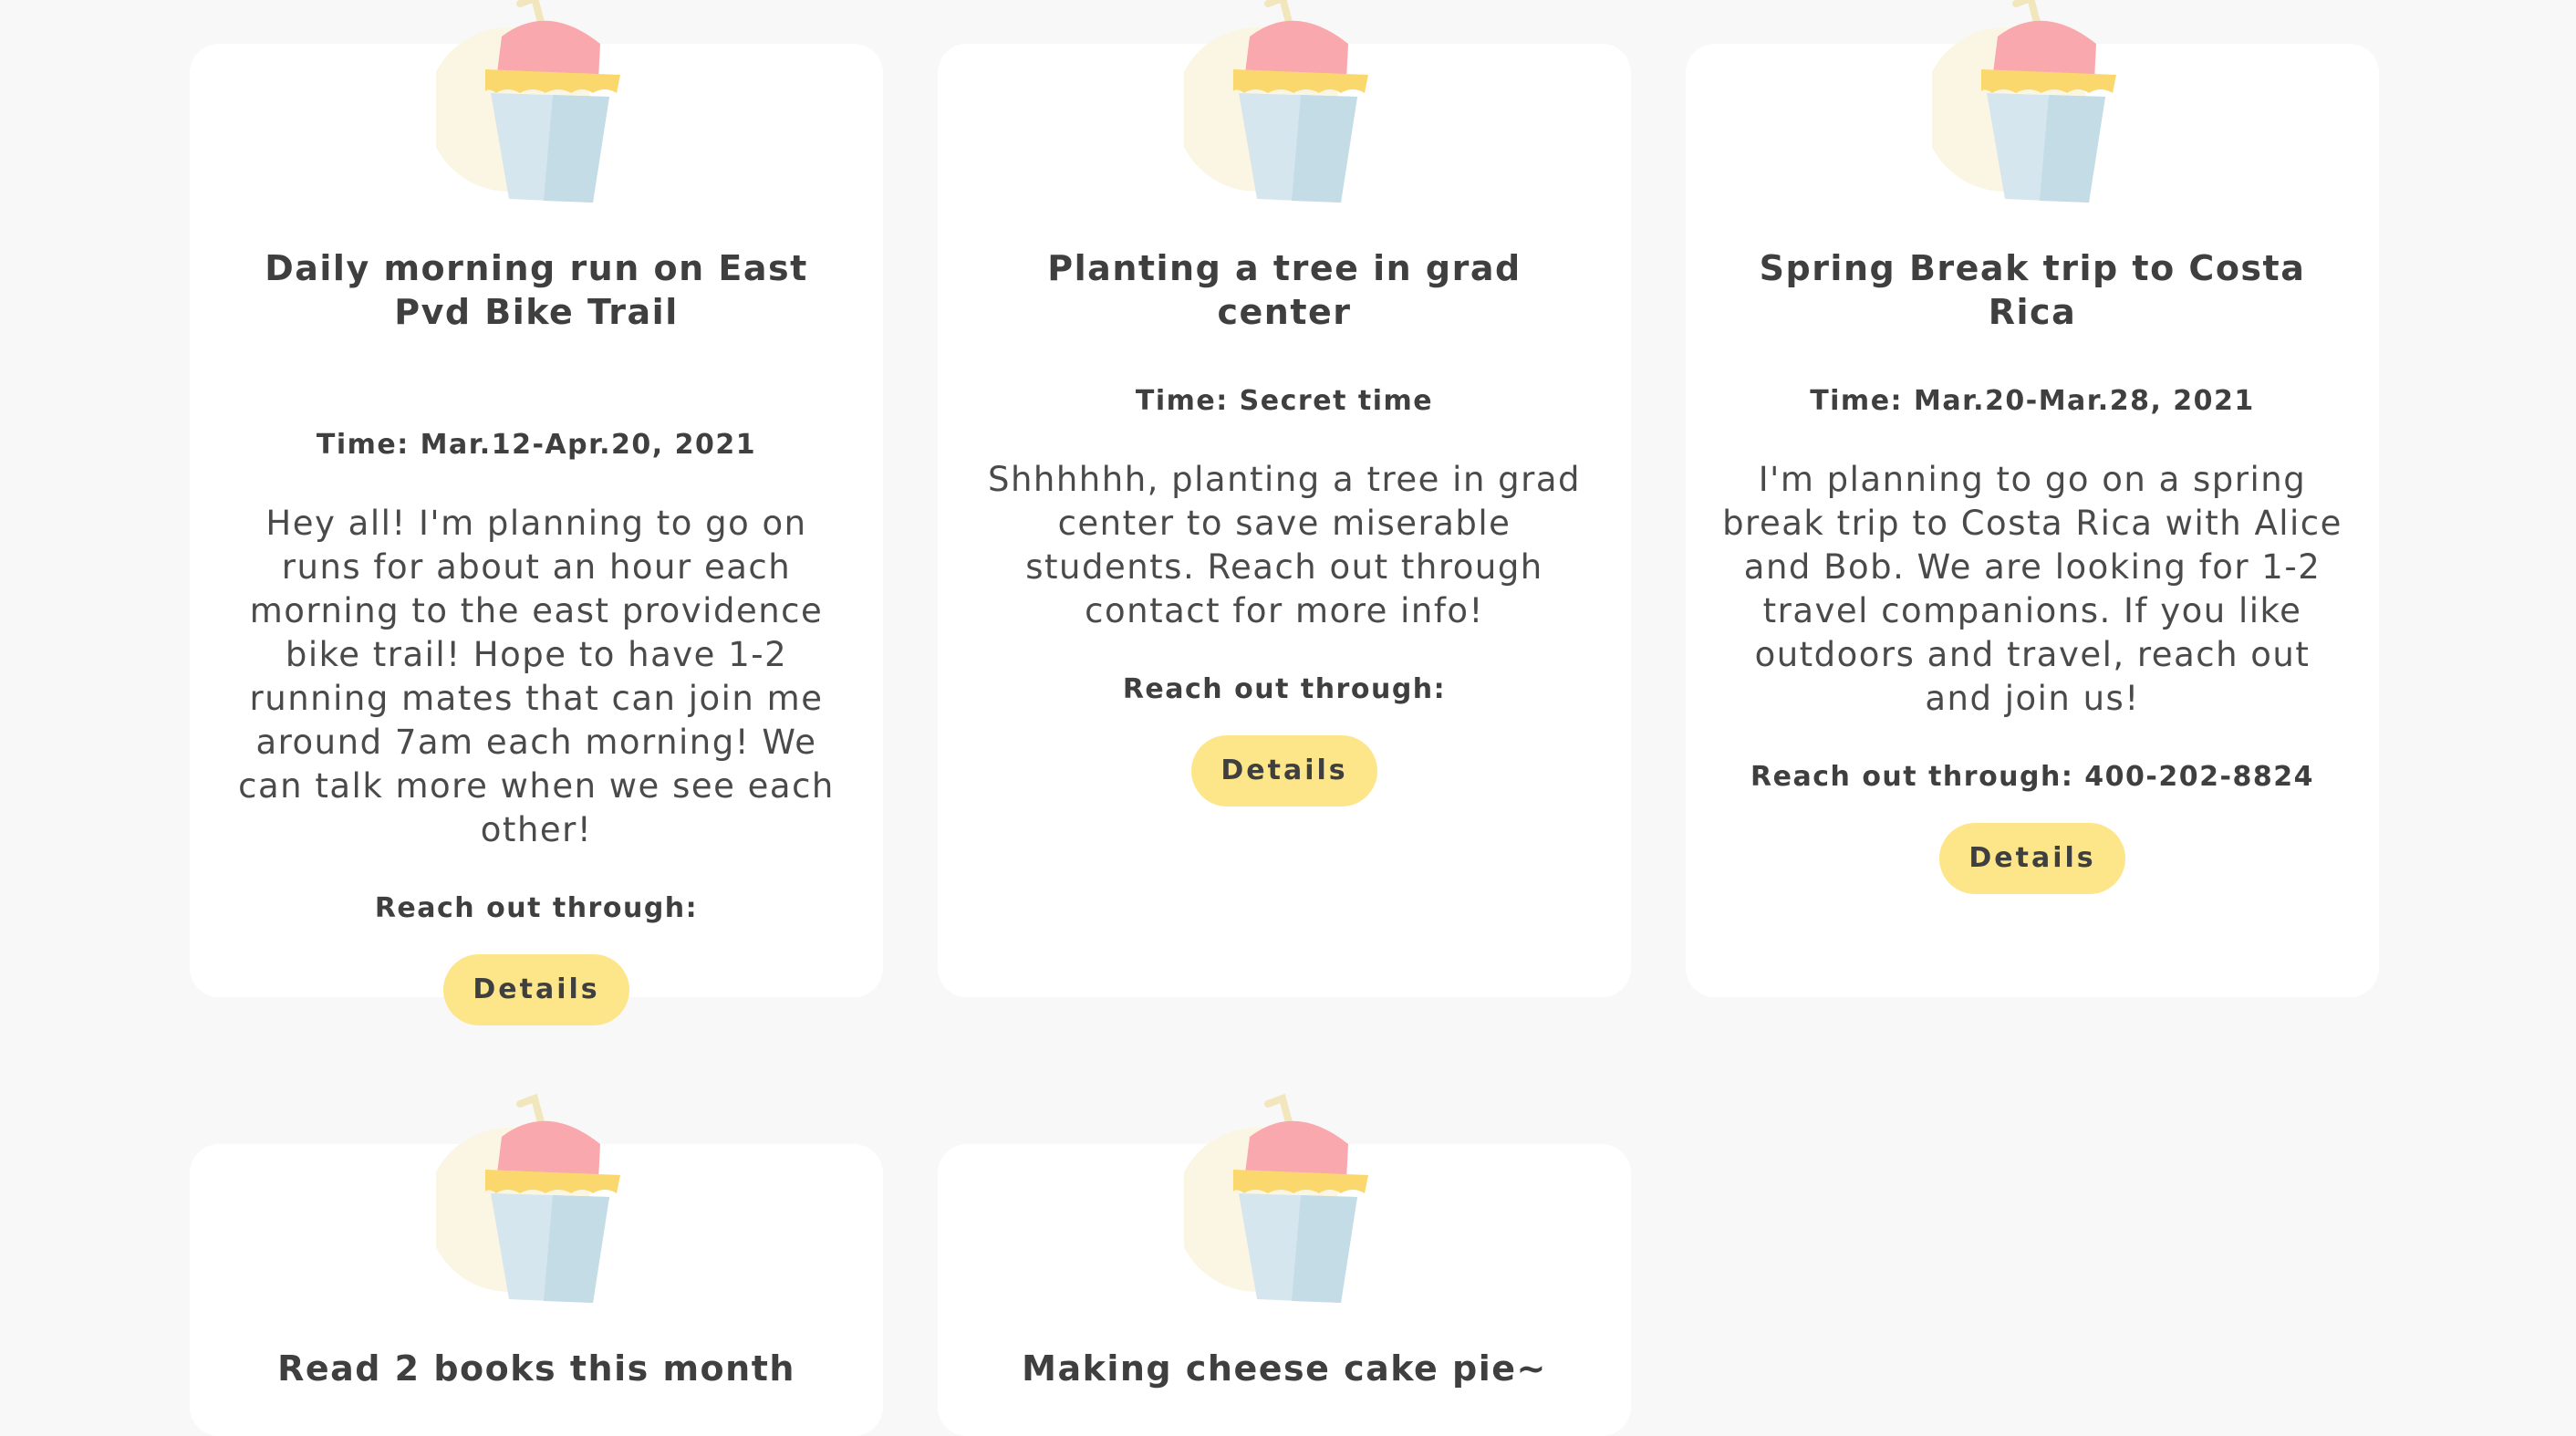 This screenshot has width=2576, height=1436. Describe the element at coordinates (536, 290) in the screenshot. I see `card-title: Daily morning run on East Pvd Bike Trail` at that location.